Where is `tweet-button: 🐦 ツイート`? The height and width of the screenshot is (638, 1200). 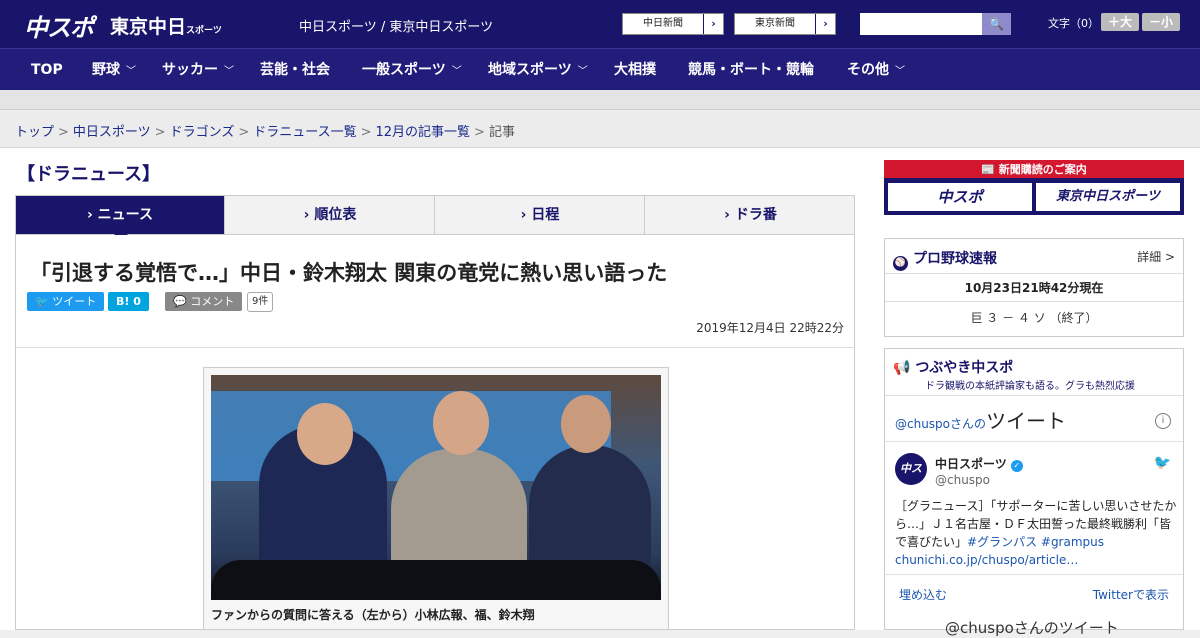
tweet-button: 🐦 ツイート is located at coordinates (66, 301).